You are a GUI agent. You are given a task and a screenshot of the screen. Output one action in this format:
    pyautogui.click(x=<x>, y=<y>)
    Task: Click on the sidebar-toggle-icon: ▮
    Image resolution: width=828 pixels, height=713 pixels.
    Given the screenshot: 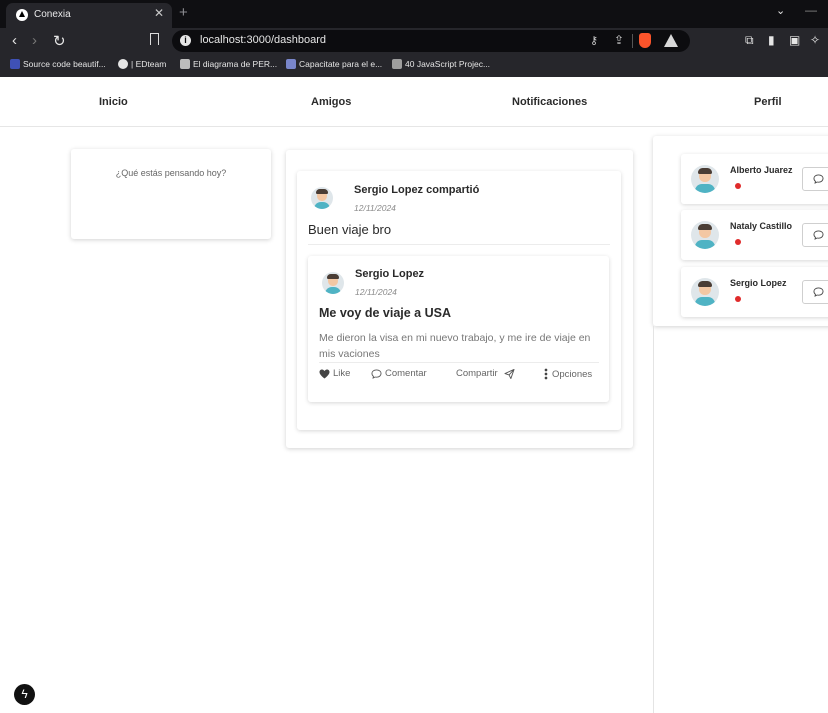 What is the action you would take?
    pyautogui.click(x=771, y=40)
    